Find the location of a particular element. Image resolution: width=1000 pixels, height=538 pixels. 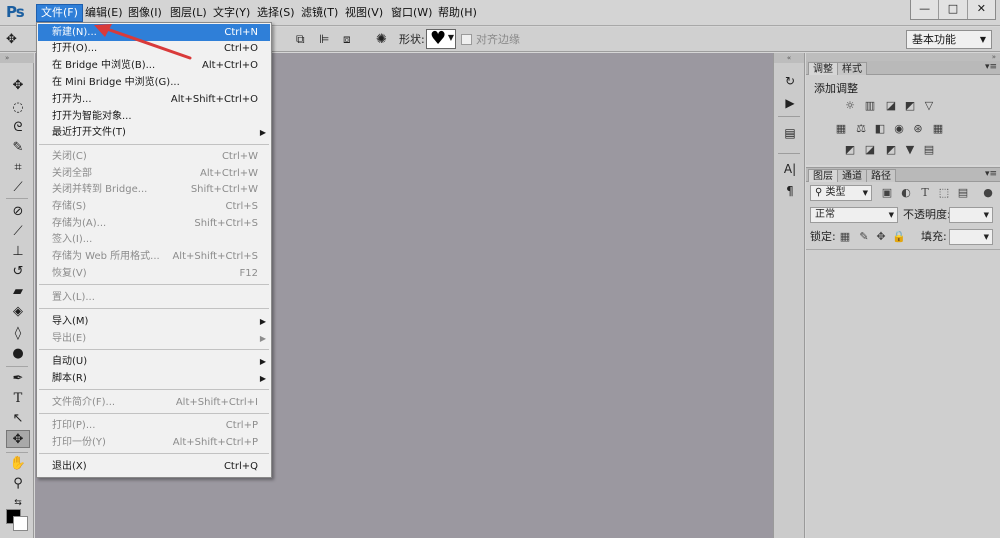

type-tool-icon: T is located at coordinates (18, 399).